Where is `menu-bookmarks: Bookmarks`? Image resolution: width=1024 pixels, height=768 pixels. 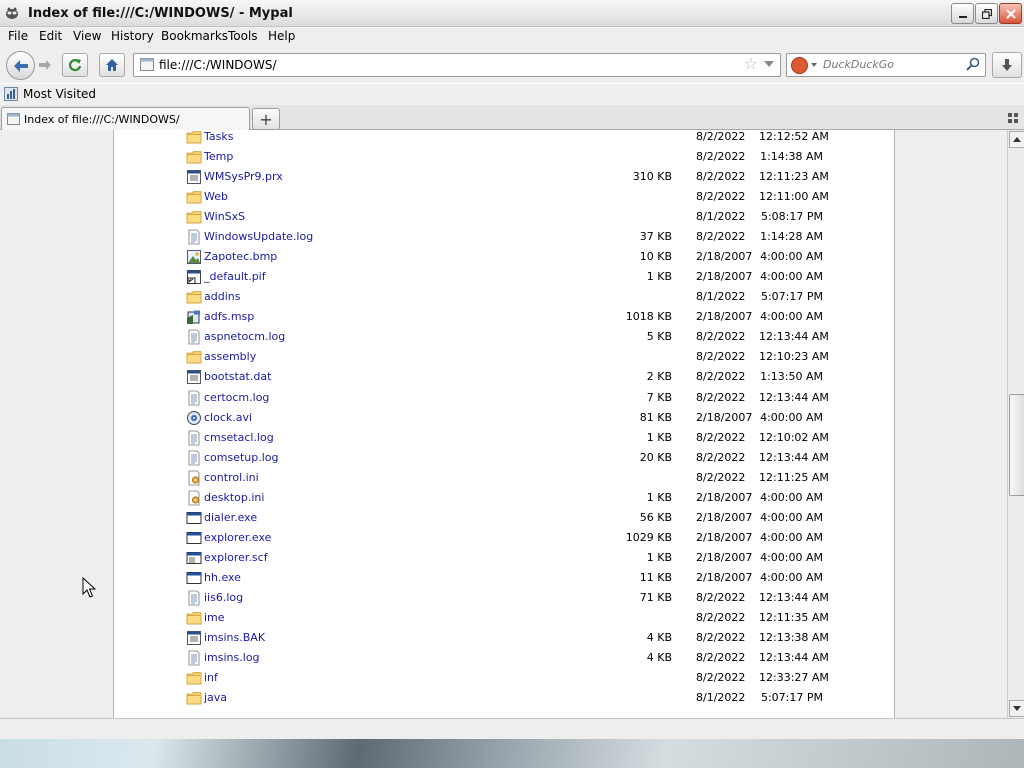 menu-bookmarks: Bookmarks is located at coordinates (194, 36).